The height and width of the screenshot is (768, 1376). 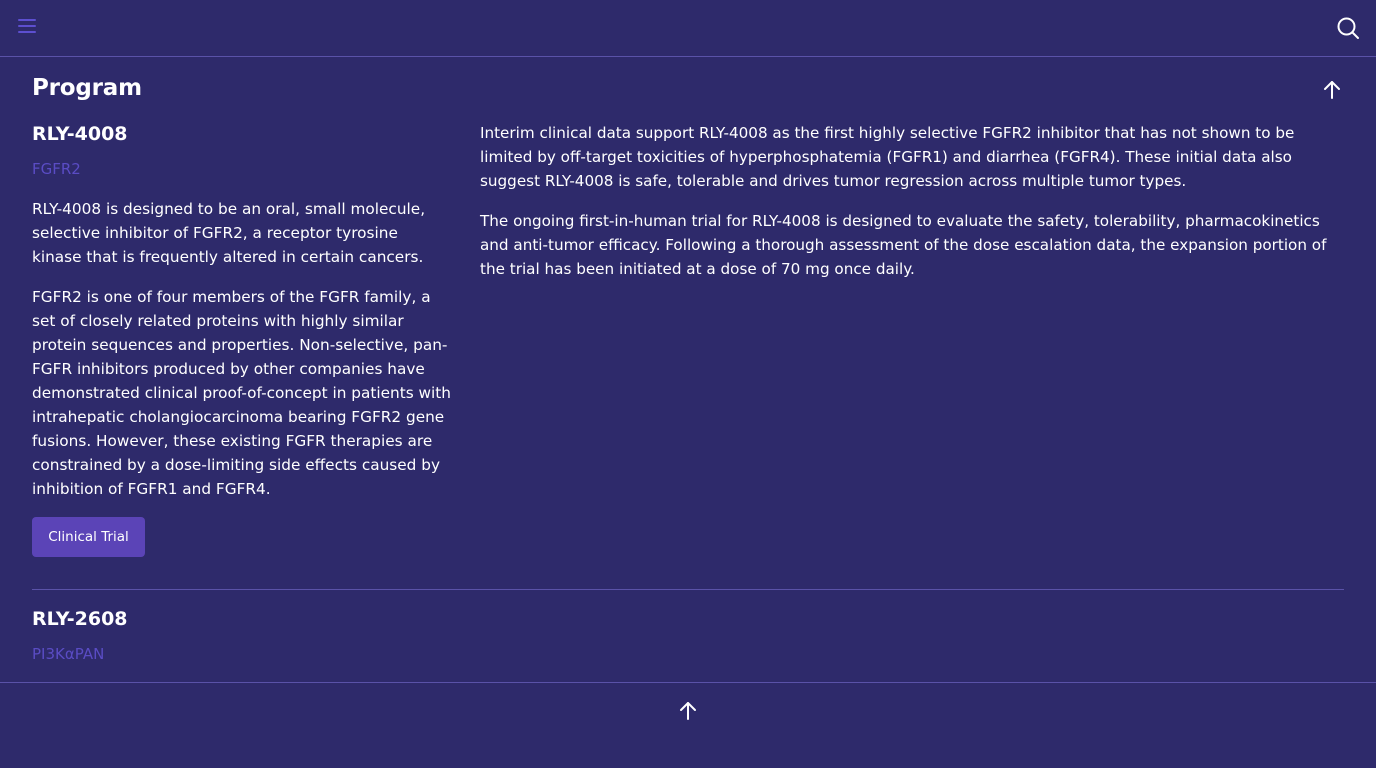 What do you see at coordinates (1348, 28) in the screenshot?
I see `search-icon` at bounding box center [1348, 28].